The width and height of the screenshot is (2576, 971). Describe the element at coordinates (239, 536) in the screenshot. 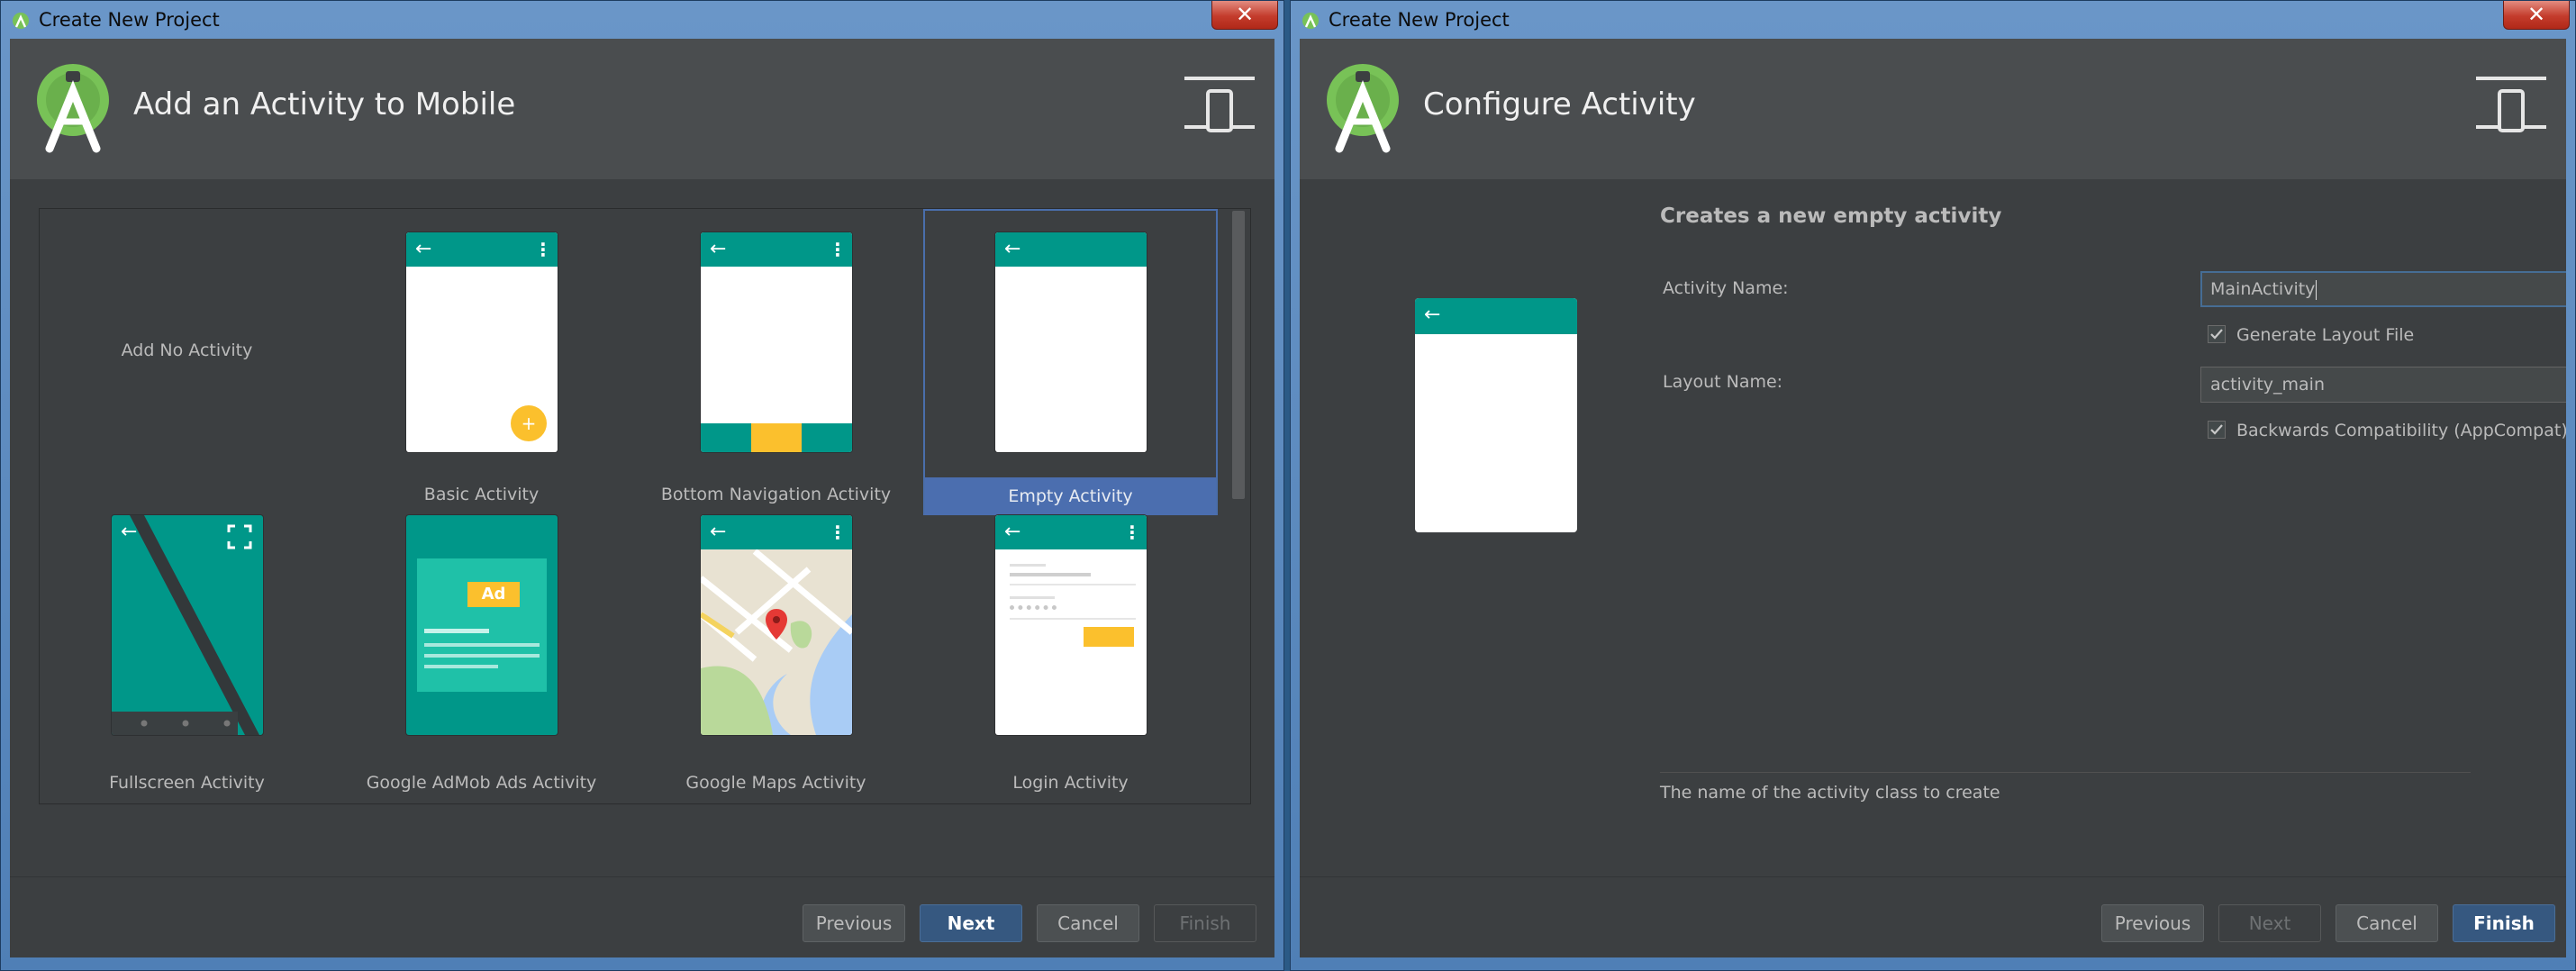

I see `fullscreen-expand-icon` at that location.